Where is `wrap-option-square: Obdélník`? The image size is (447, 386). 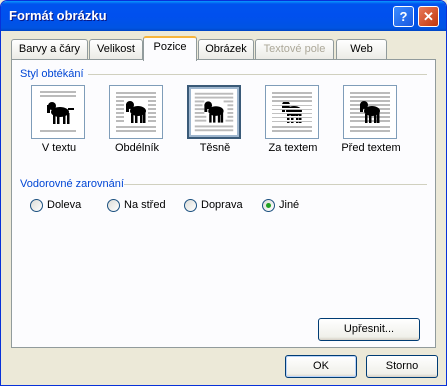 wrap-option-square: Obdélník is located at coordinates (137, 119).